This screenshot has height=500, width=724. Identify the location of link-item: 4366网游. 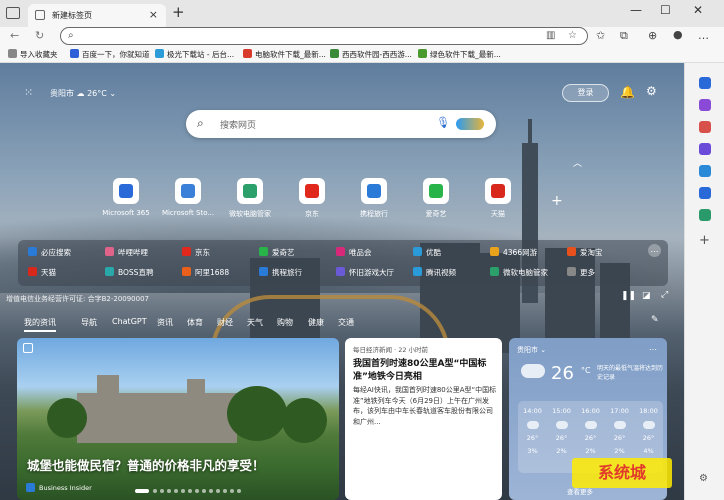
(513, 252).